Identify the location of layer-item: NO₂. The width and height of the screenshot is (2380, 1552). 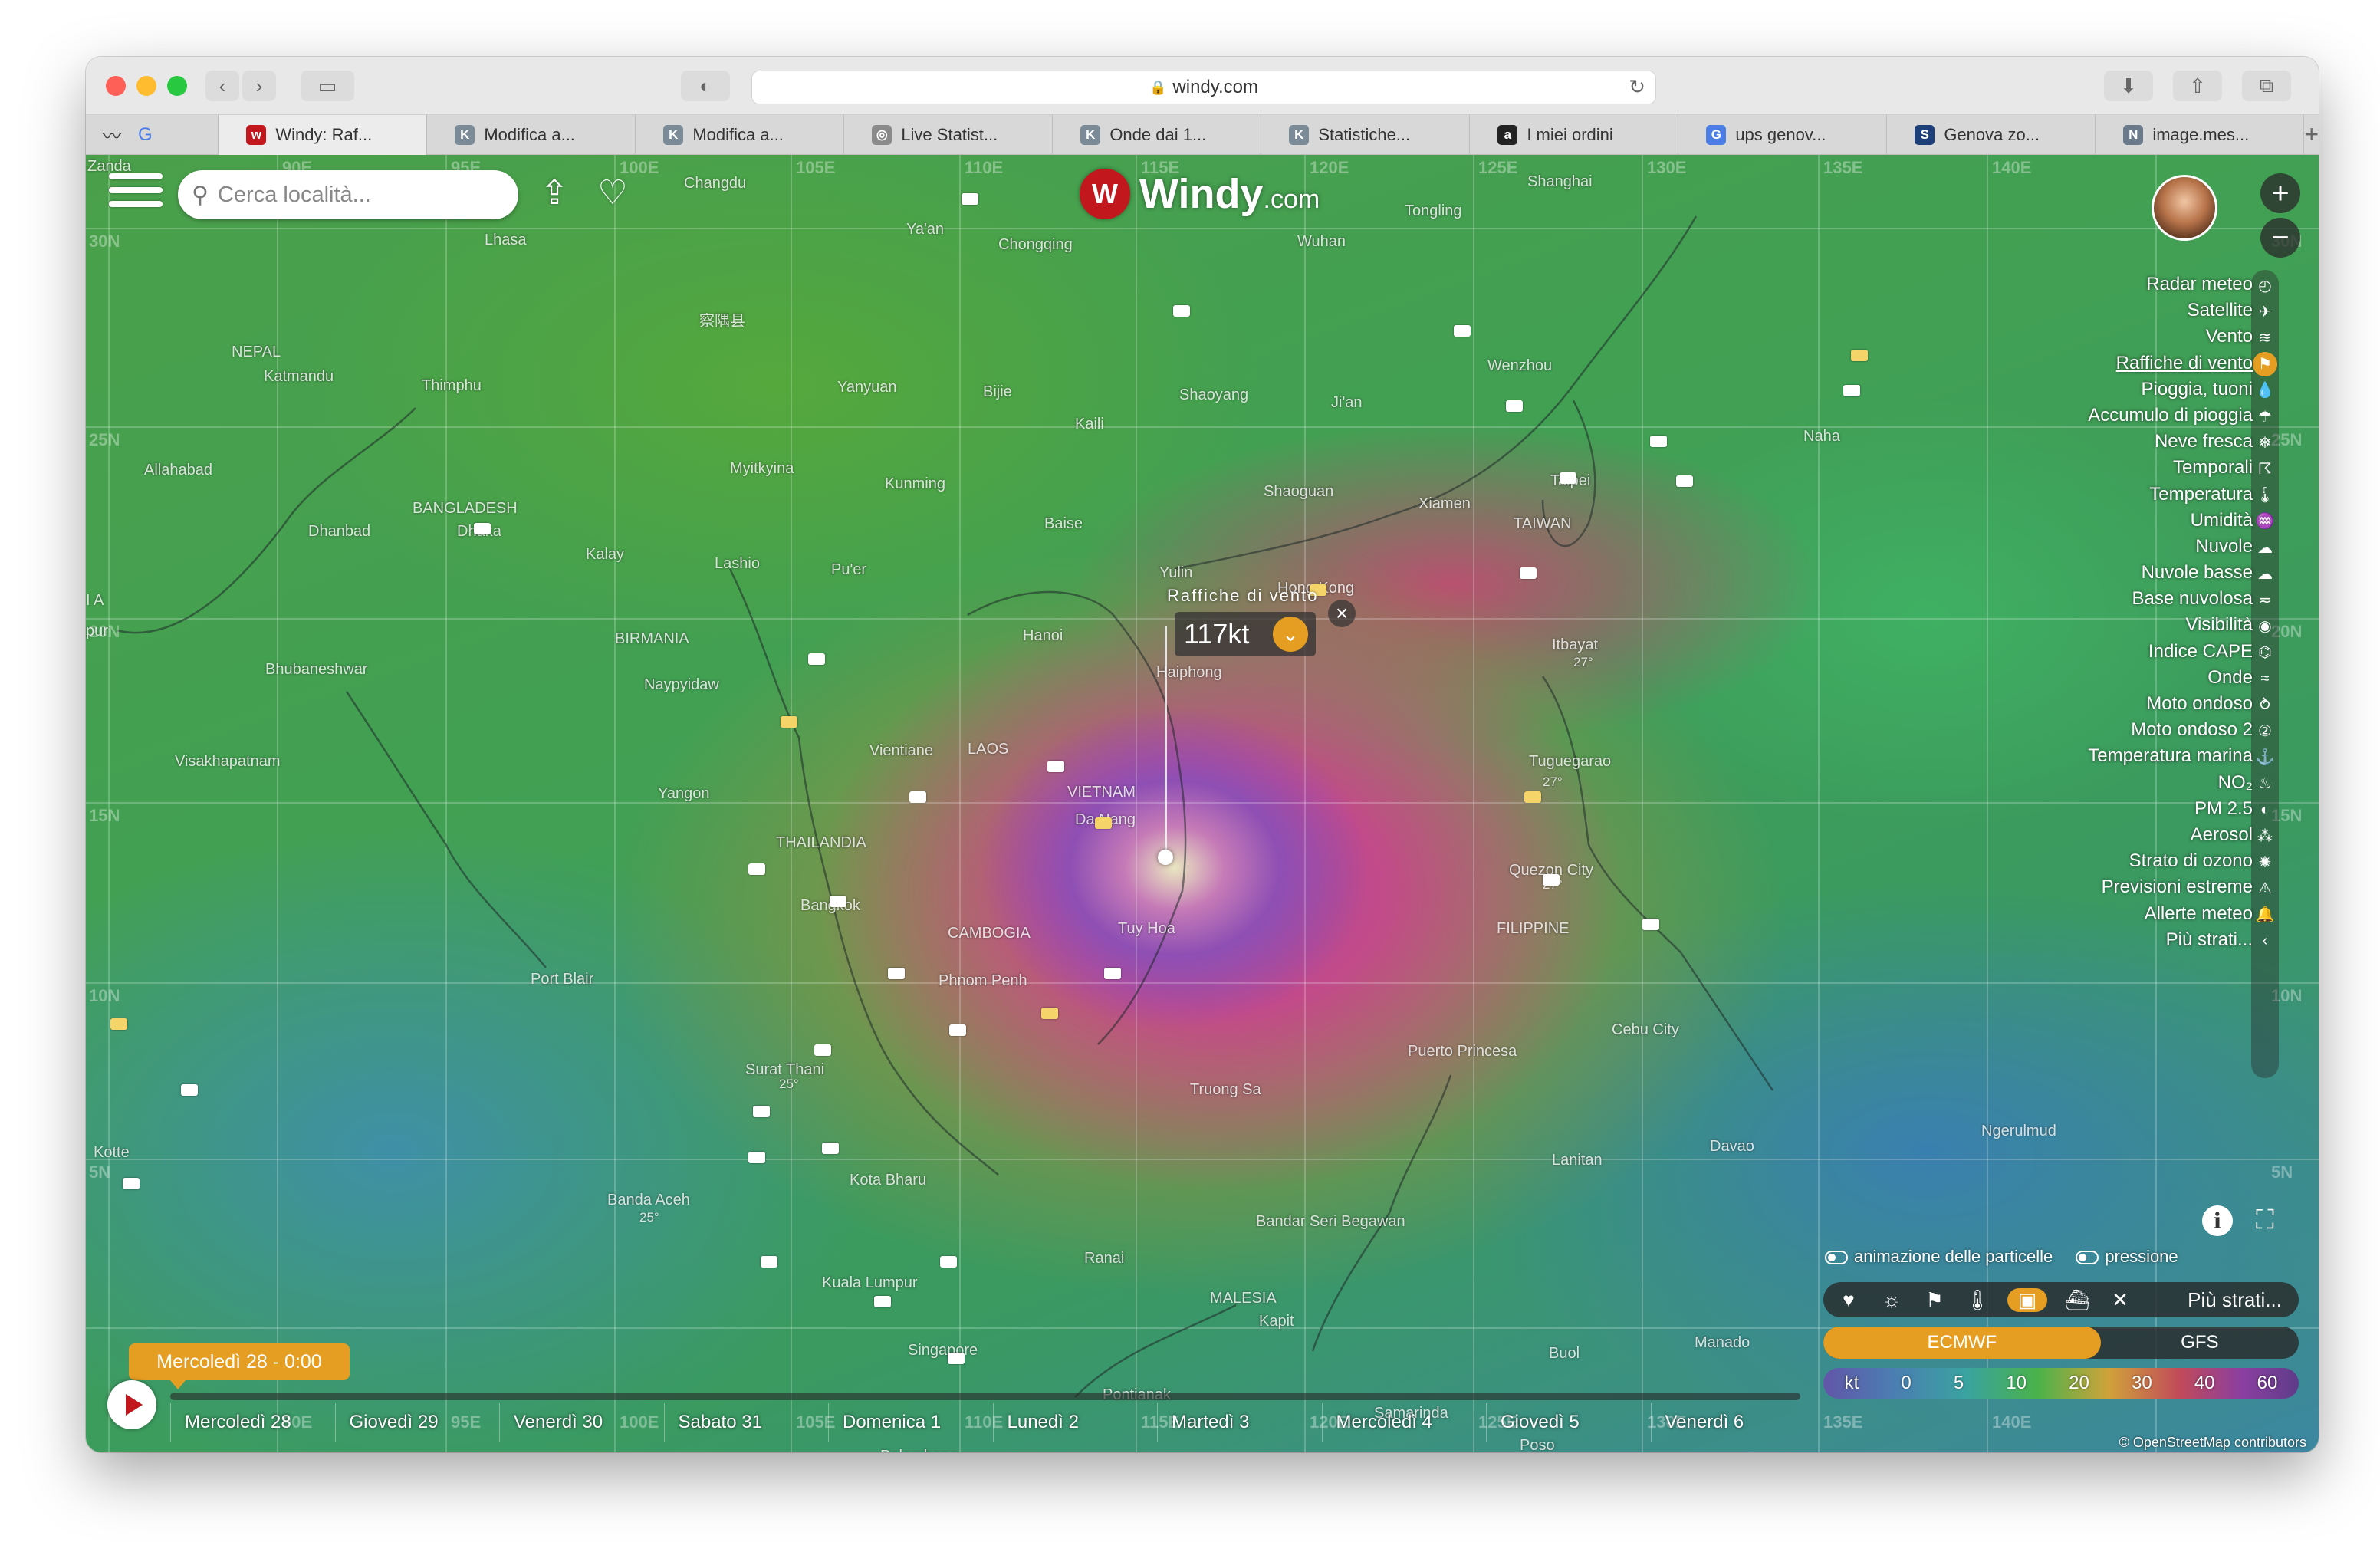
(2171, 783).